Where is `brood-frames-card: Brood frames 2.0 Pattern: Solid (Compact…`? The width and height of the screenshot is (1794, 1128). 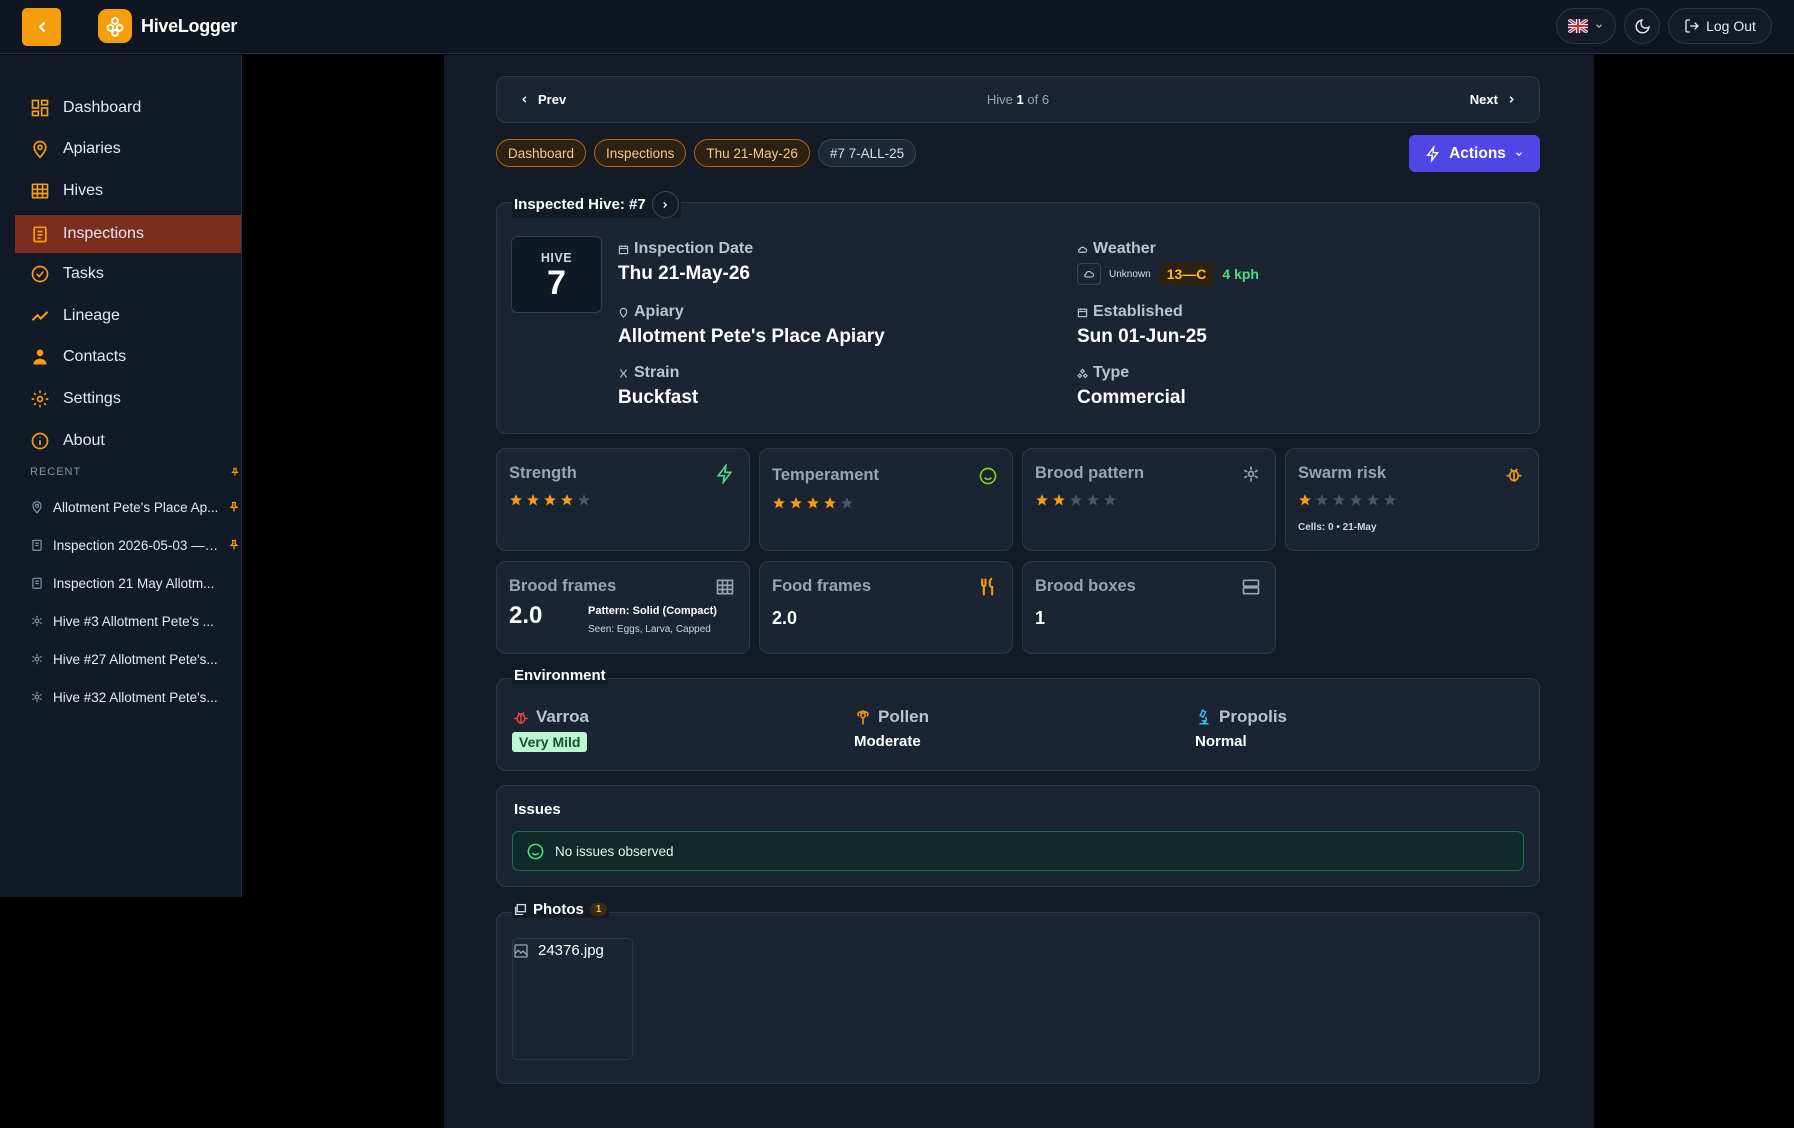
brood-frames-card: Brood frames 2.0 Pattern: Solid (Compact… is located at coordinates (623, 607).